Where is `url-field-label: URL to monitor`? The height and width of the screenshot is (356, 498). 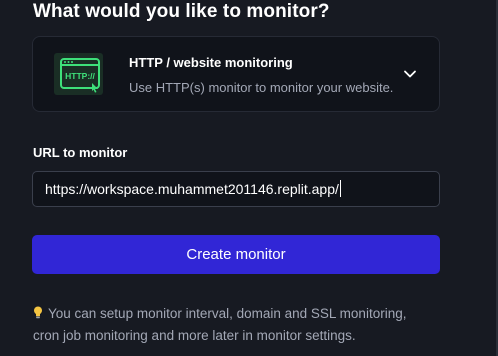 url-field-label: URL to monitor is located at coordinates (80, 152).